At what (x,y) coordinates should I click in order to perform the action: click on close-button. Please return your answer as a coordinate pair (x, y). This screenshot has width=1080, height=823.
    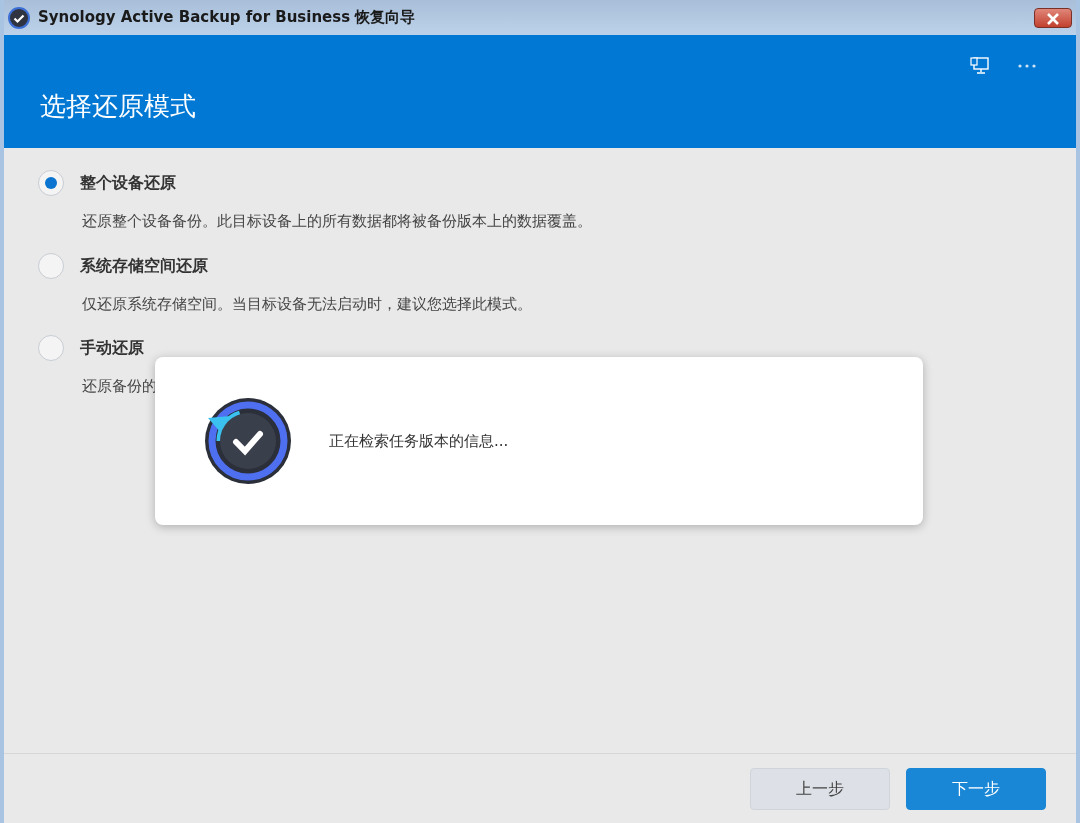
    Looking at the image, I should click on (1053, 17).